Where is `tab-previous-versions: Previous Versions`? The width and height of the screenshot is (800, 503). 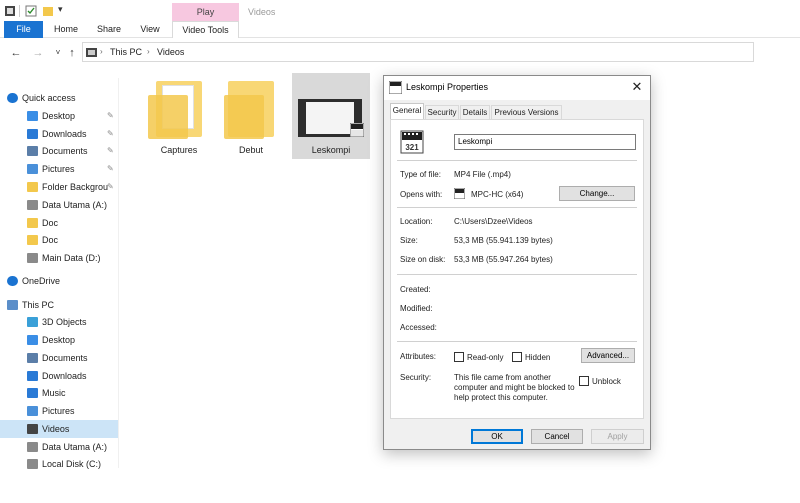
tab-previous-versions: Previous Versions is located at coordinates (526, 112).